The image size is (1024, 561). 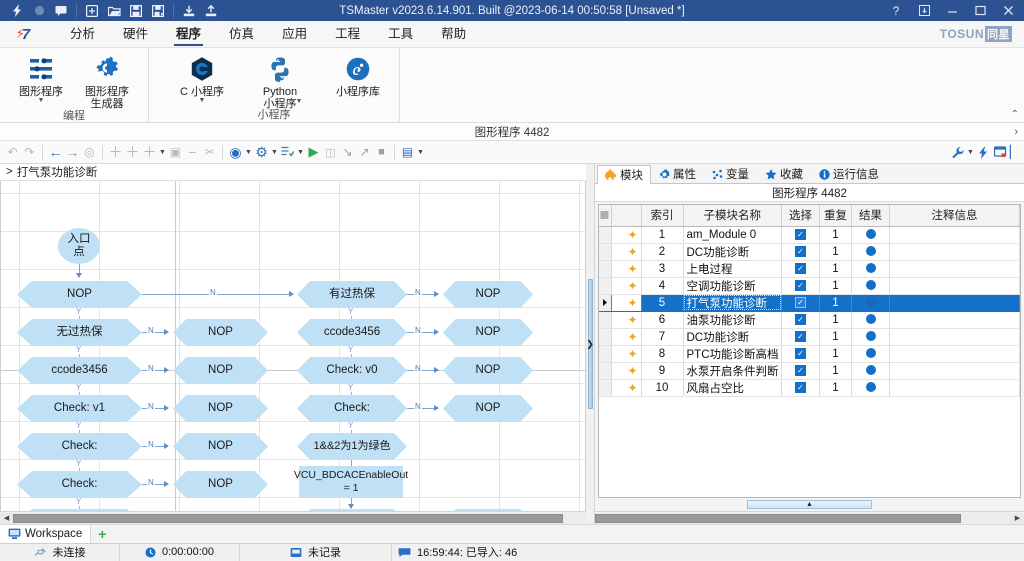 What do you see at coordinates (220, 408) in the screenshot?
I see `flow-node-nop-c: NOP` at bounding box center [220, 408].